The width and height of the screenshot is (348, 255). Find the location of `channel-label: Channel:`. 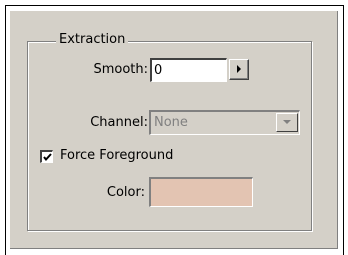

channel-label: Channel: is located at coordinates (119, 122).